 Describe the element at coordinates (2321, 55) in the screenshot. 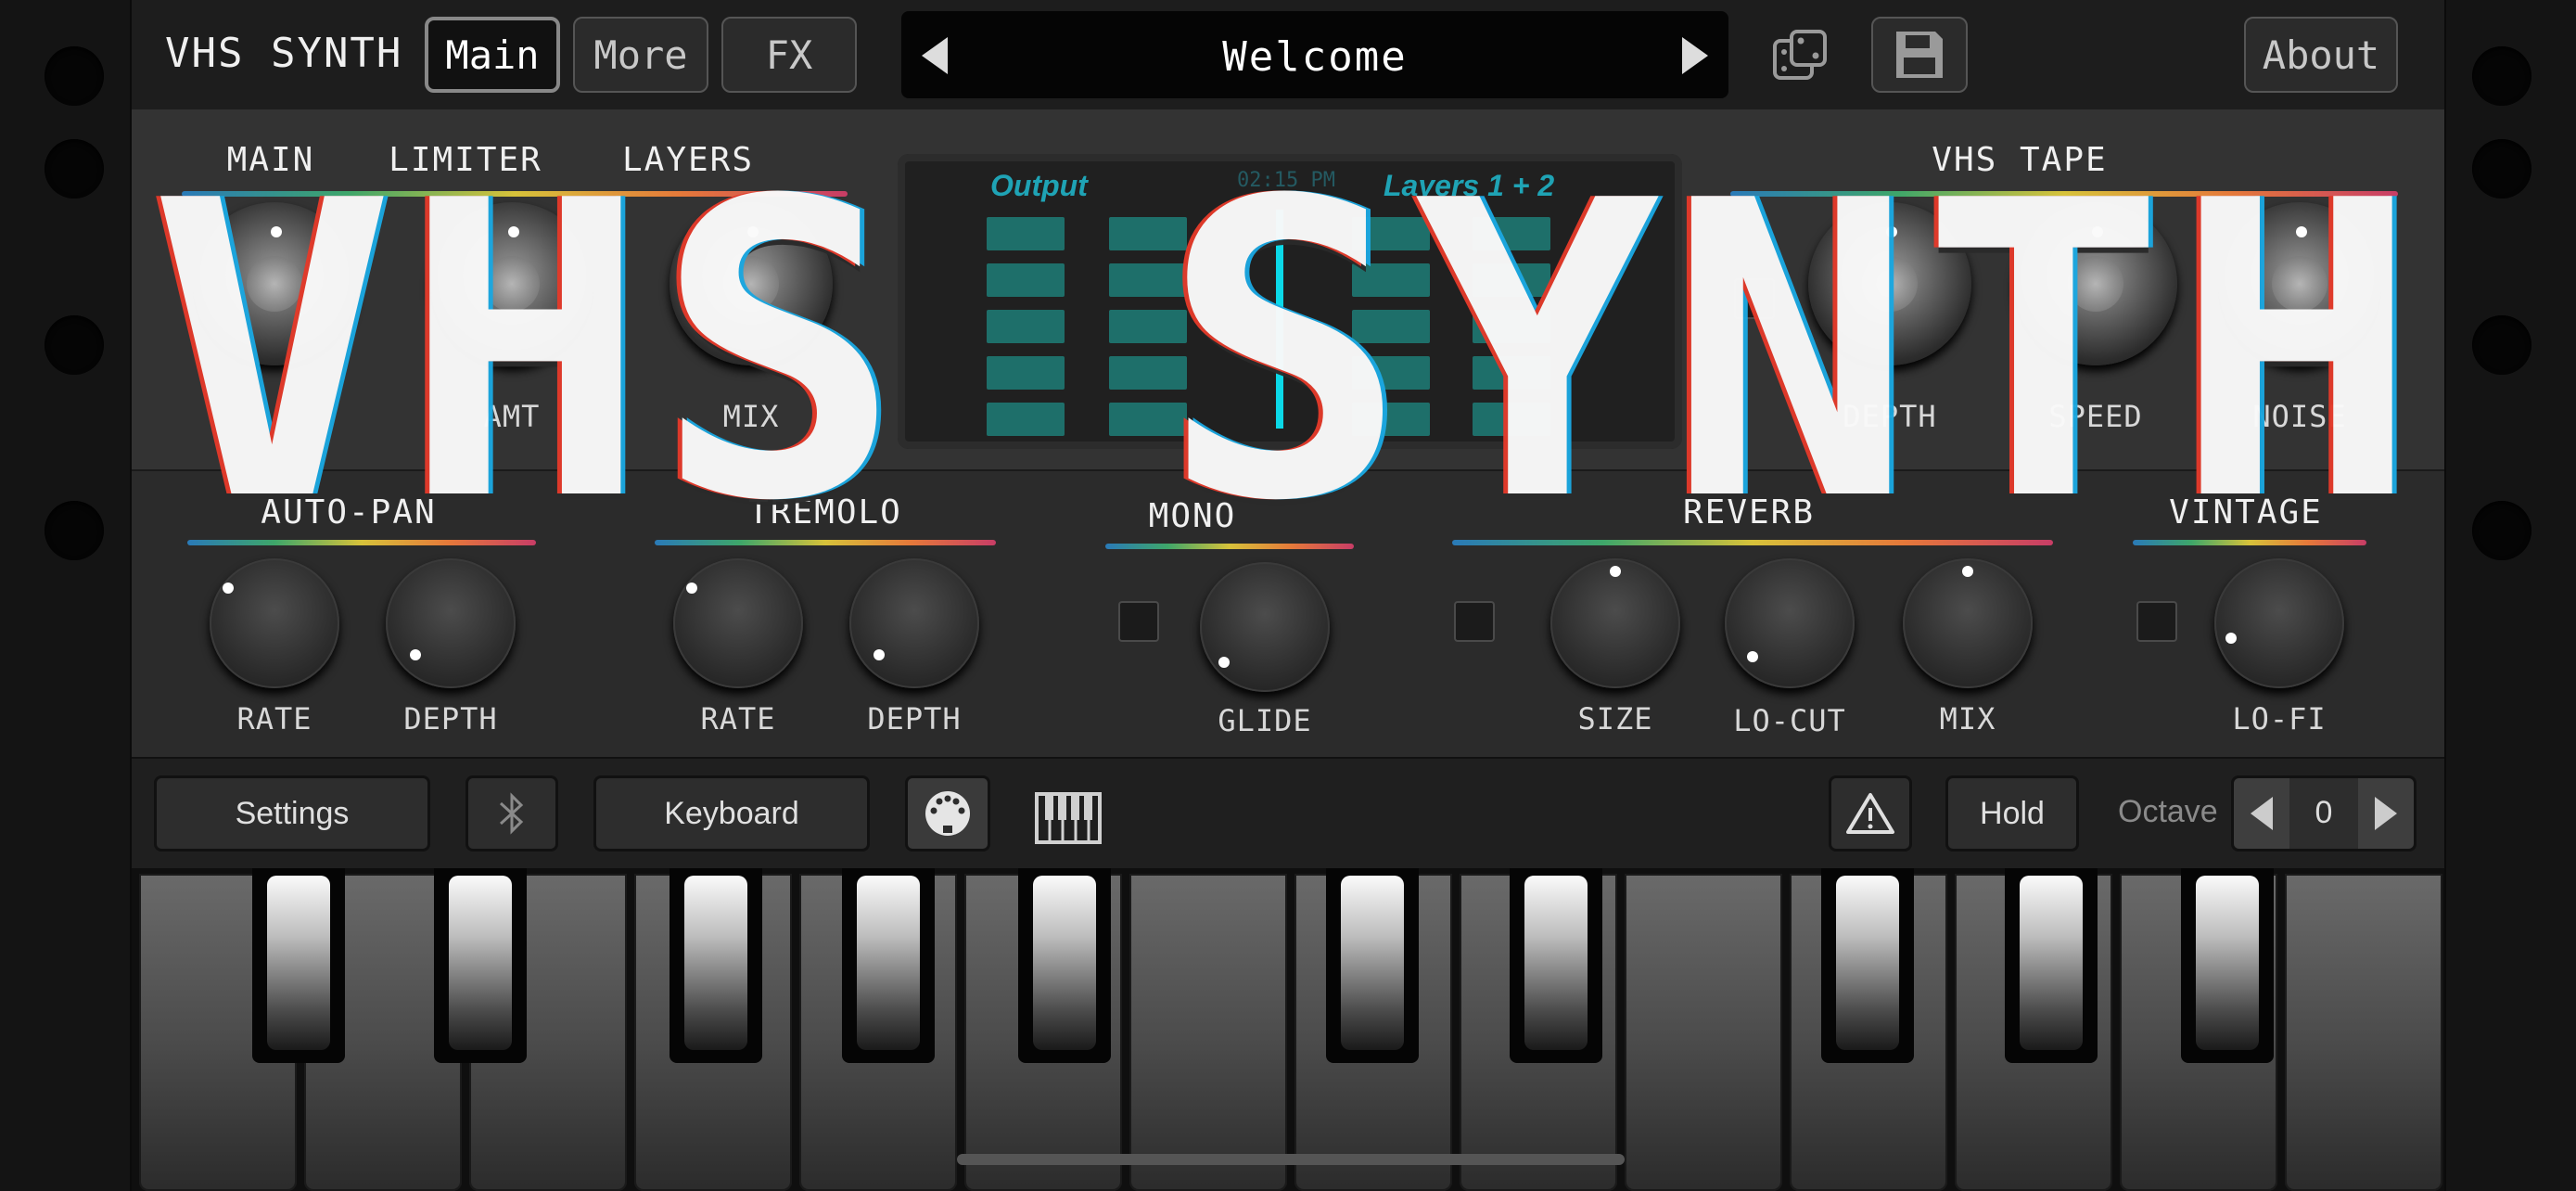

I see `about-button: About` at that location.